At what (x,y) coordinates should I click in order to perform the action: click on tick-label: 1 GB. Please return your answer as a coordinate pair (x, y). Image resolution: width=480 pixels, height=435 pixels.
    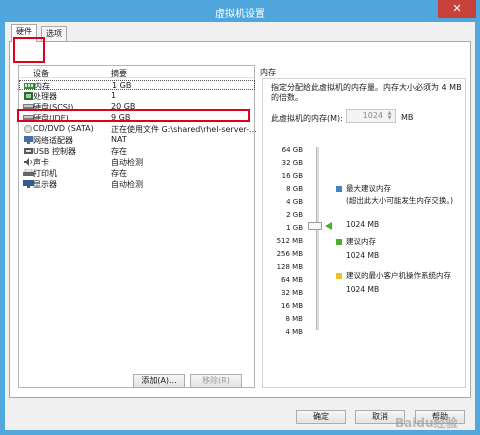
    Looking at the image, I should click on (294, 228).